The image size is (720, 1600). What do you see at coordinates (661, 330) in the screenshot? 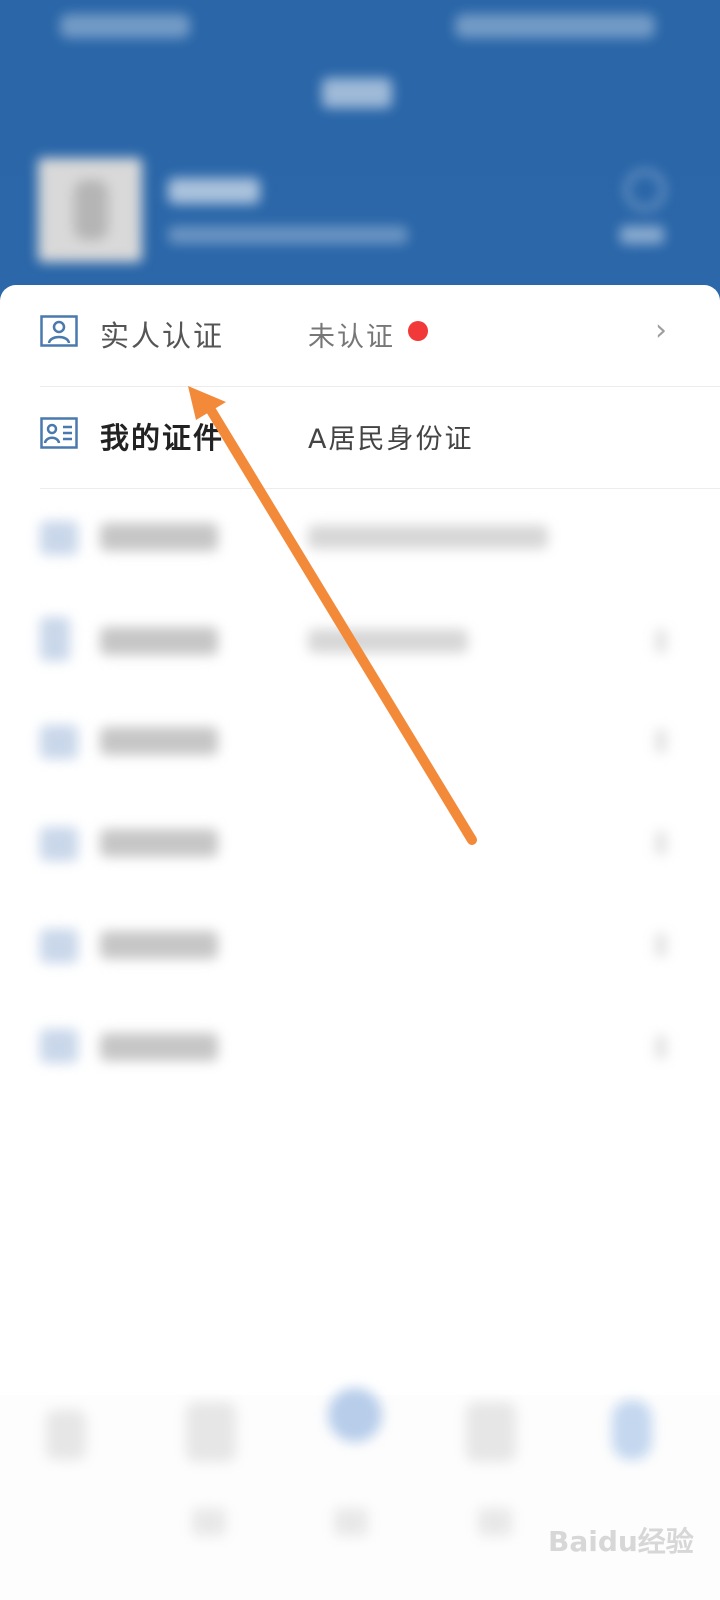
I see `chevron-right-icon: ›` at bounding box center [661, 330].